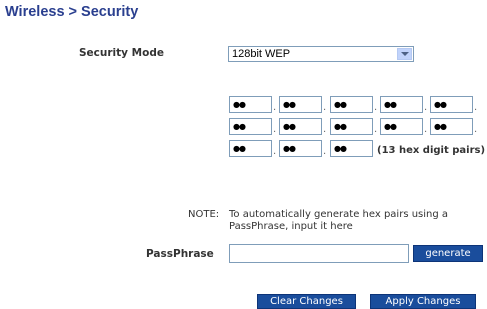 The height and width of the screenshot is (309, 487). Describe the element at coordinates (261, 54) in the screenshot. I see `security-mode-value: 128bit WEP` at that location.